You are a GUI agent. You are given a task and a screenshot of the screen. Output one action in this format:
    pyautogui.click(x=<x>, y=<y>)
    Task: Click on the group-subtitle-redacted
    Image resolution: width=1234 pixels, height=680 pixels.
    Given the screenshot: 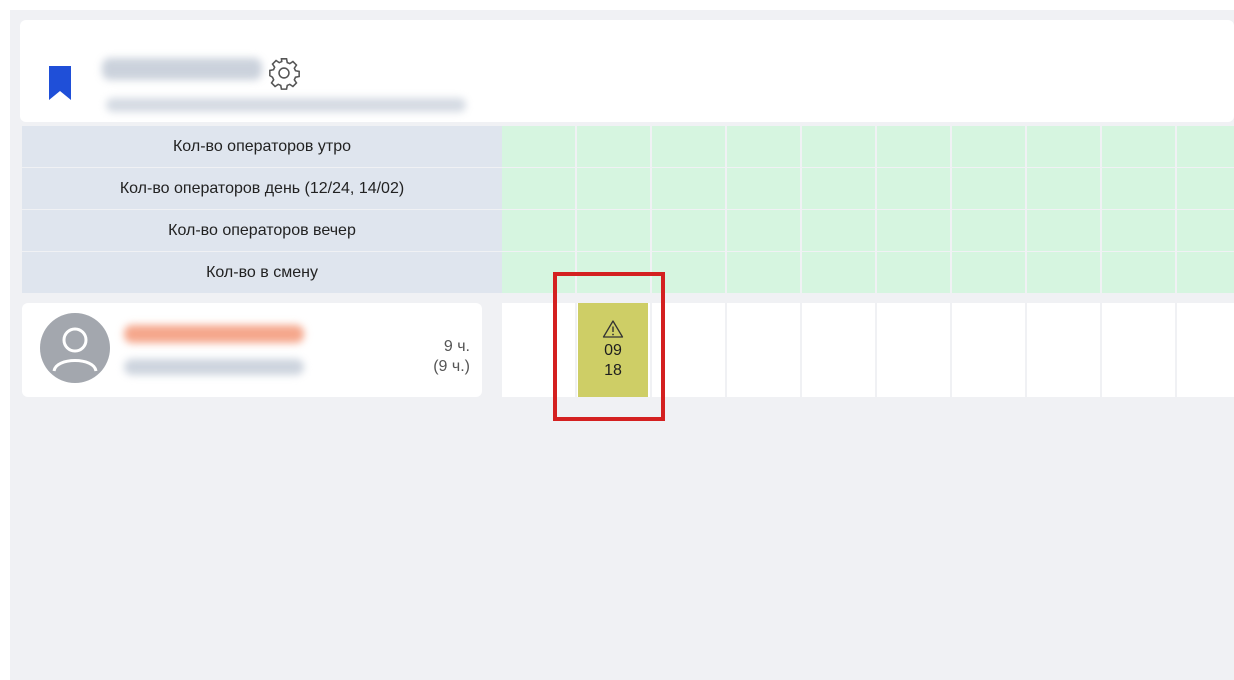 What is the action you would take?
    pyautogui.click(x=286, y=105)
    